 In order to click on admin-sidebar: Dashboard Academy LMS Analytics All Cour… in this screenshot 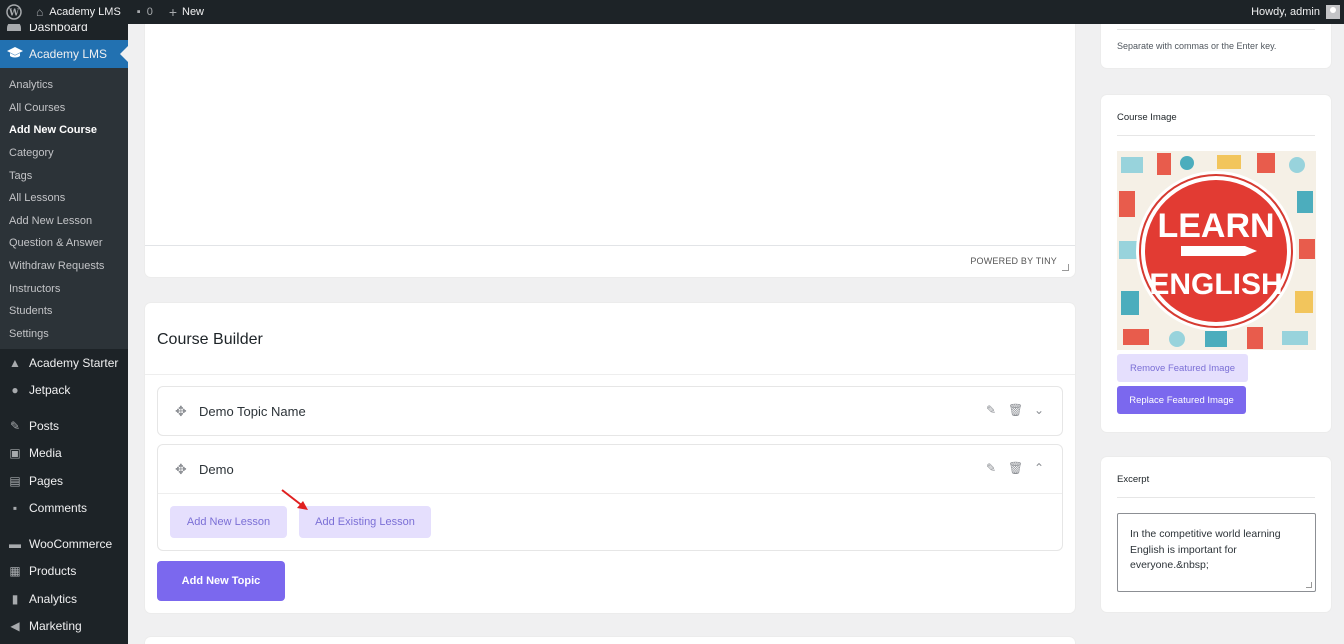, I will do `click(64, 334)`.